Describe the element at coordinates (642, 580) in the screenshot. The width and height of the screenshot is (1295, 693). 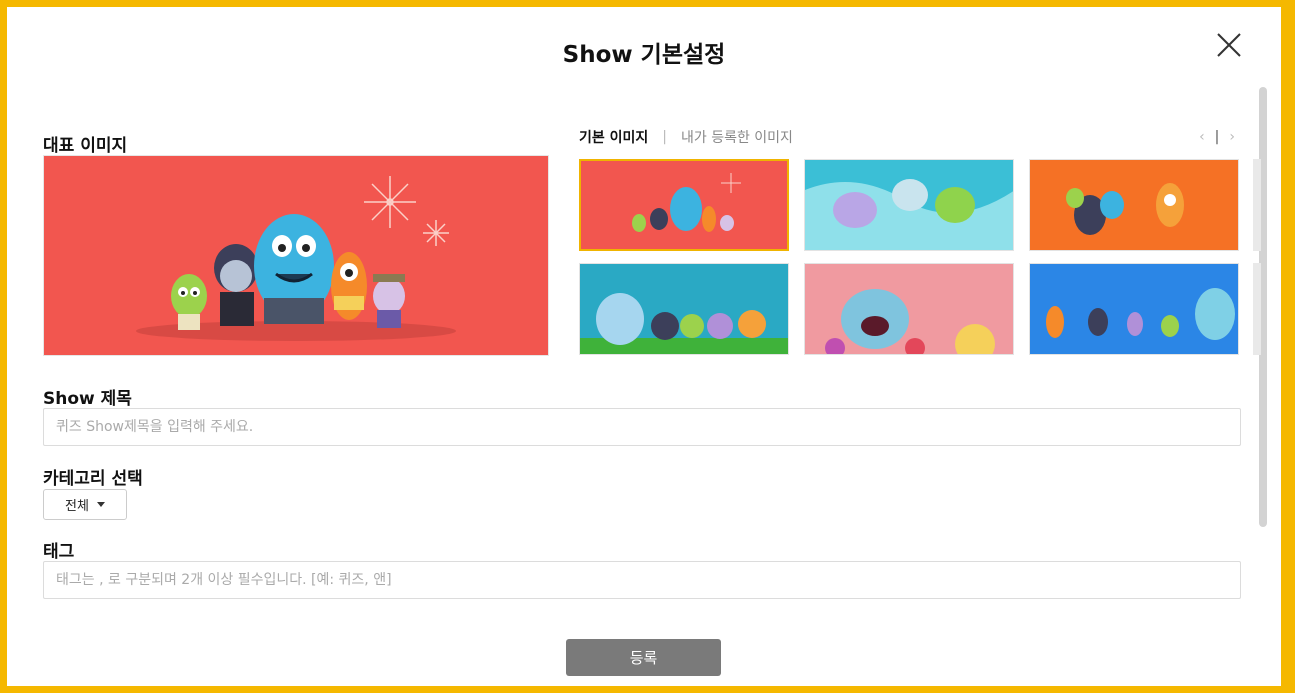
I see `tags-input` at that location.